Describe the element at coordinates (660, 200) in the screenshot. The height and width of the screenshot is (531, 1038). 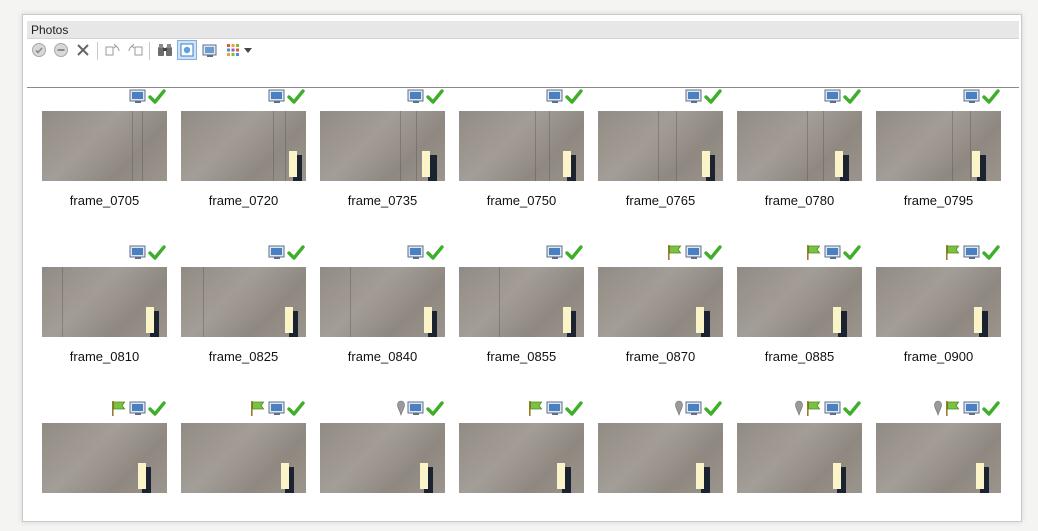
I see `photo-label: frame_0765` at that location.